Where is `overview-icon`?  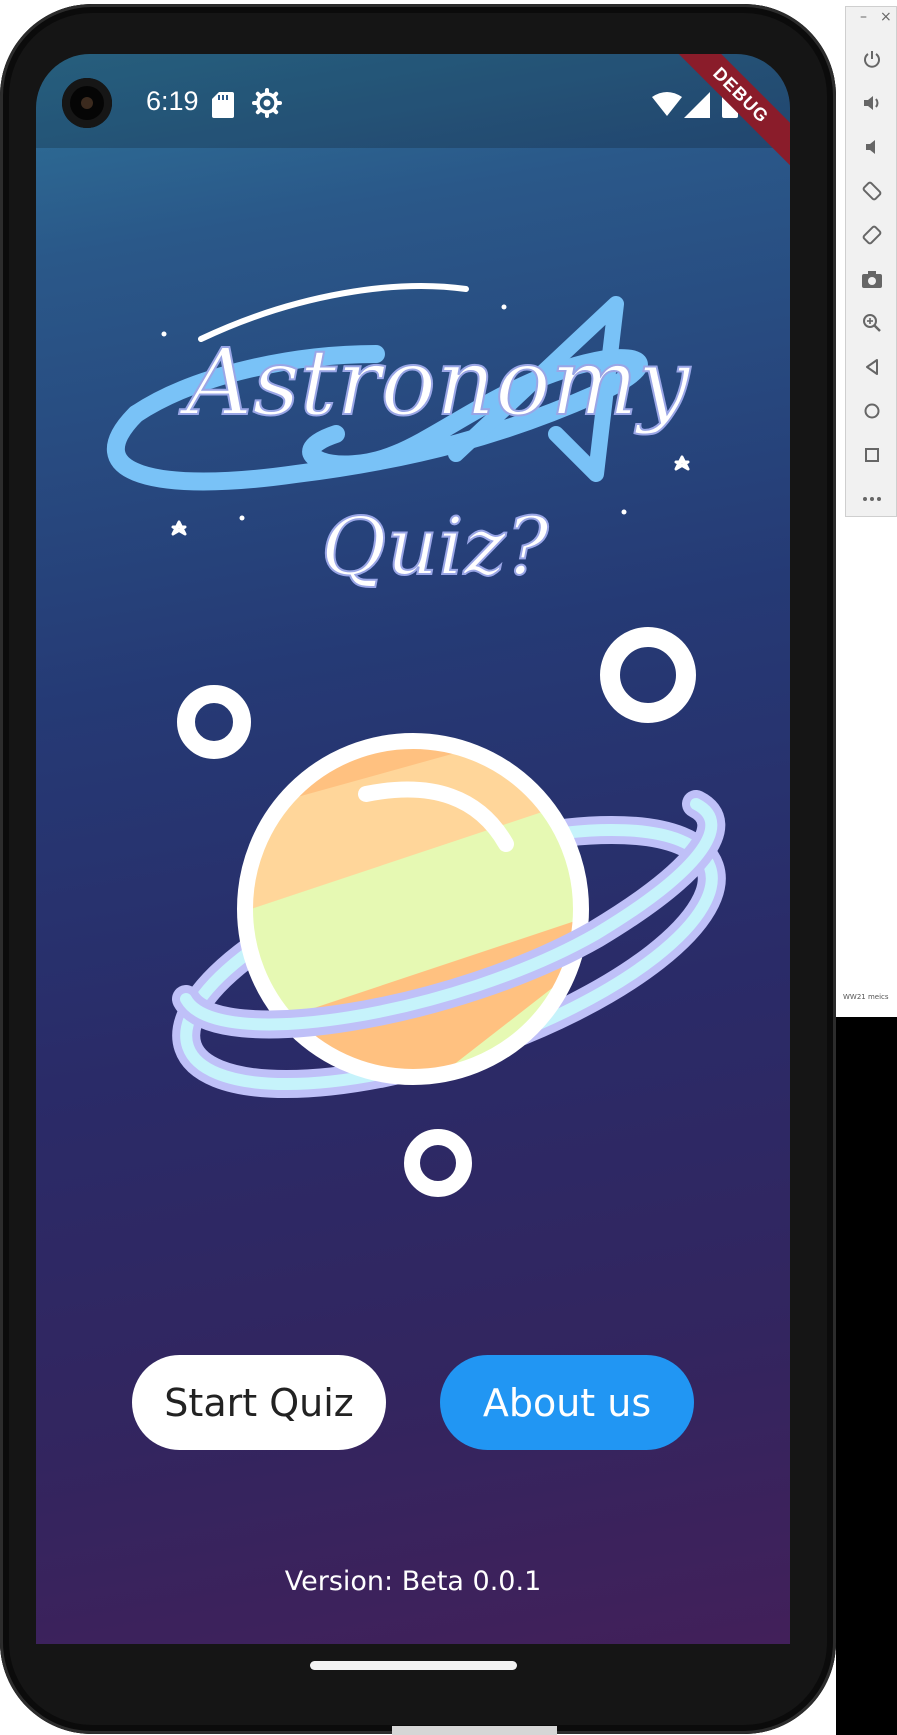
overview-icon is located at coordinates (872, 455).